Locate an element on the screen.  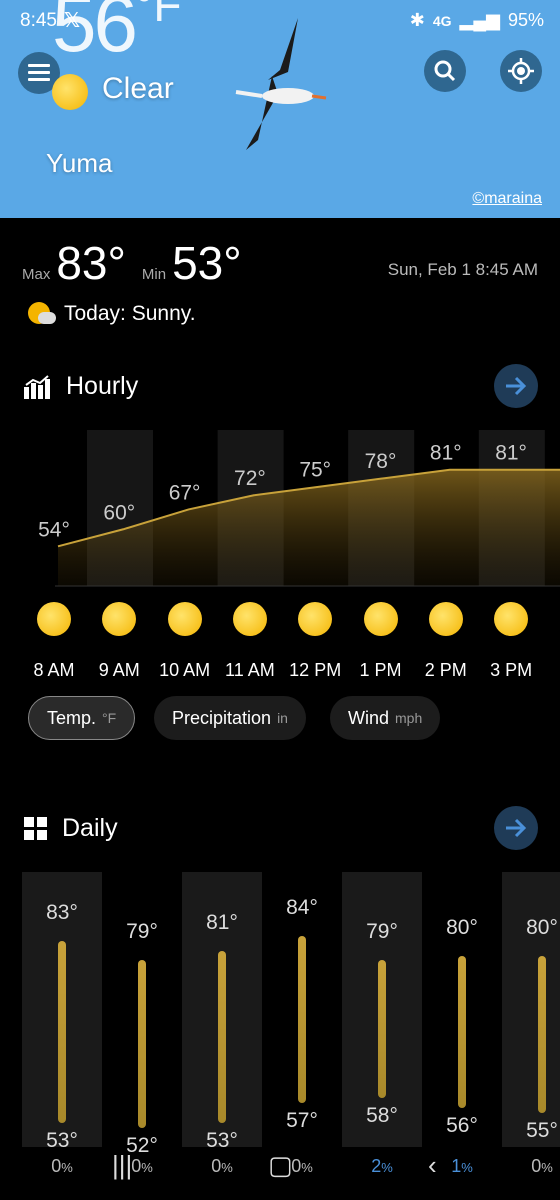
tab-temperature-unit: °F is located at coordinates (109, 718).